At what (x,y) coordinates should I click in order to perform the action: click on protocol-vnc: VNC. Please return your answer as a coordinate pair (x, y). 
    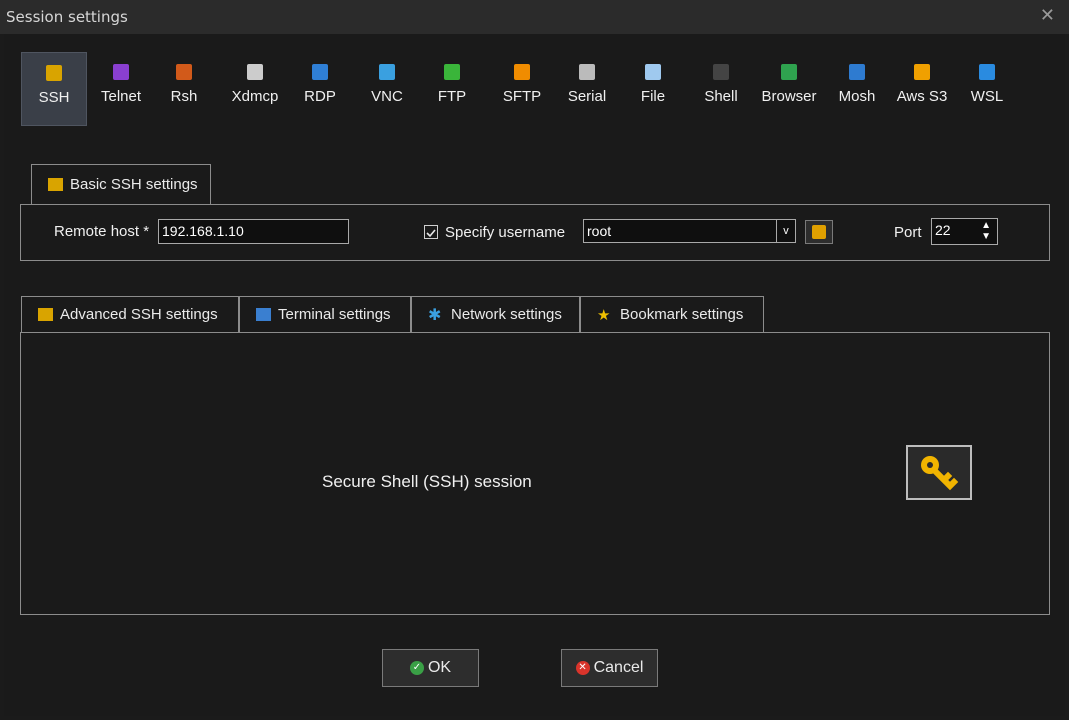
    Looking at the image, I should click on (387, 89).